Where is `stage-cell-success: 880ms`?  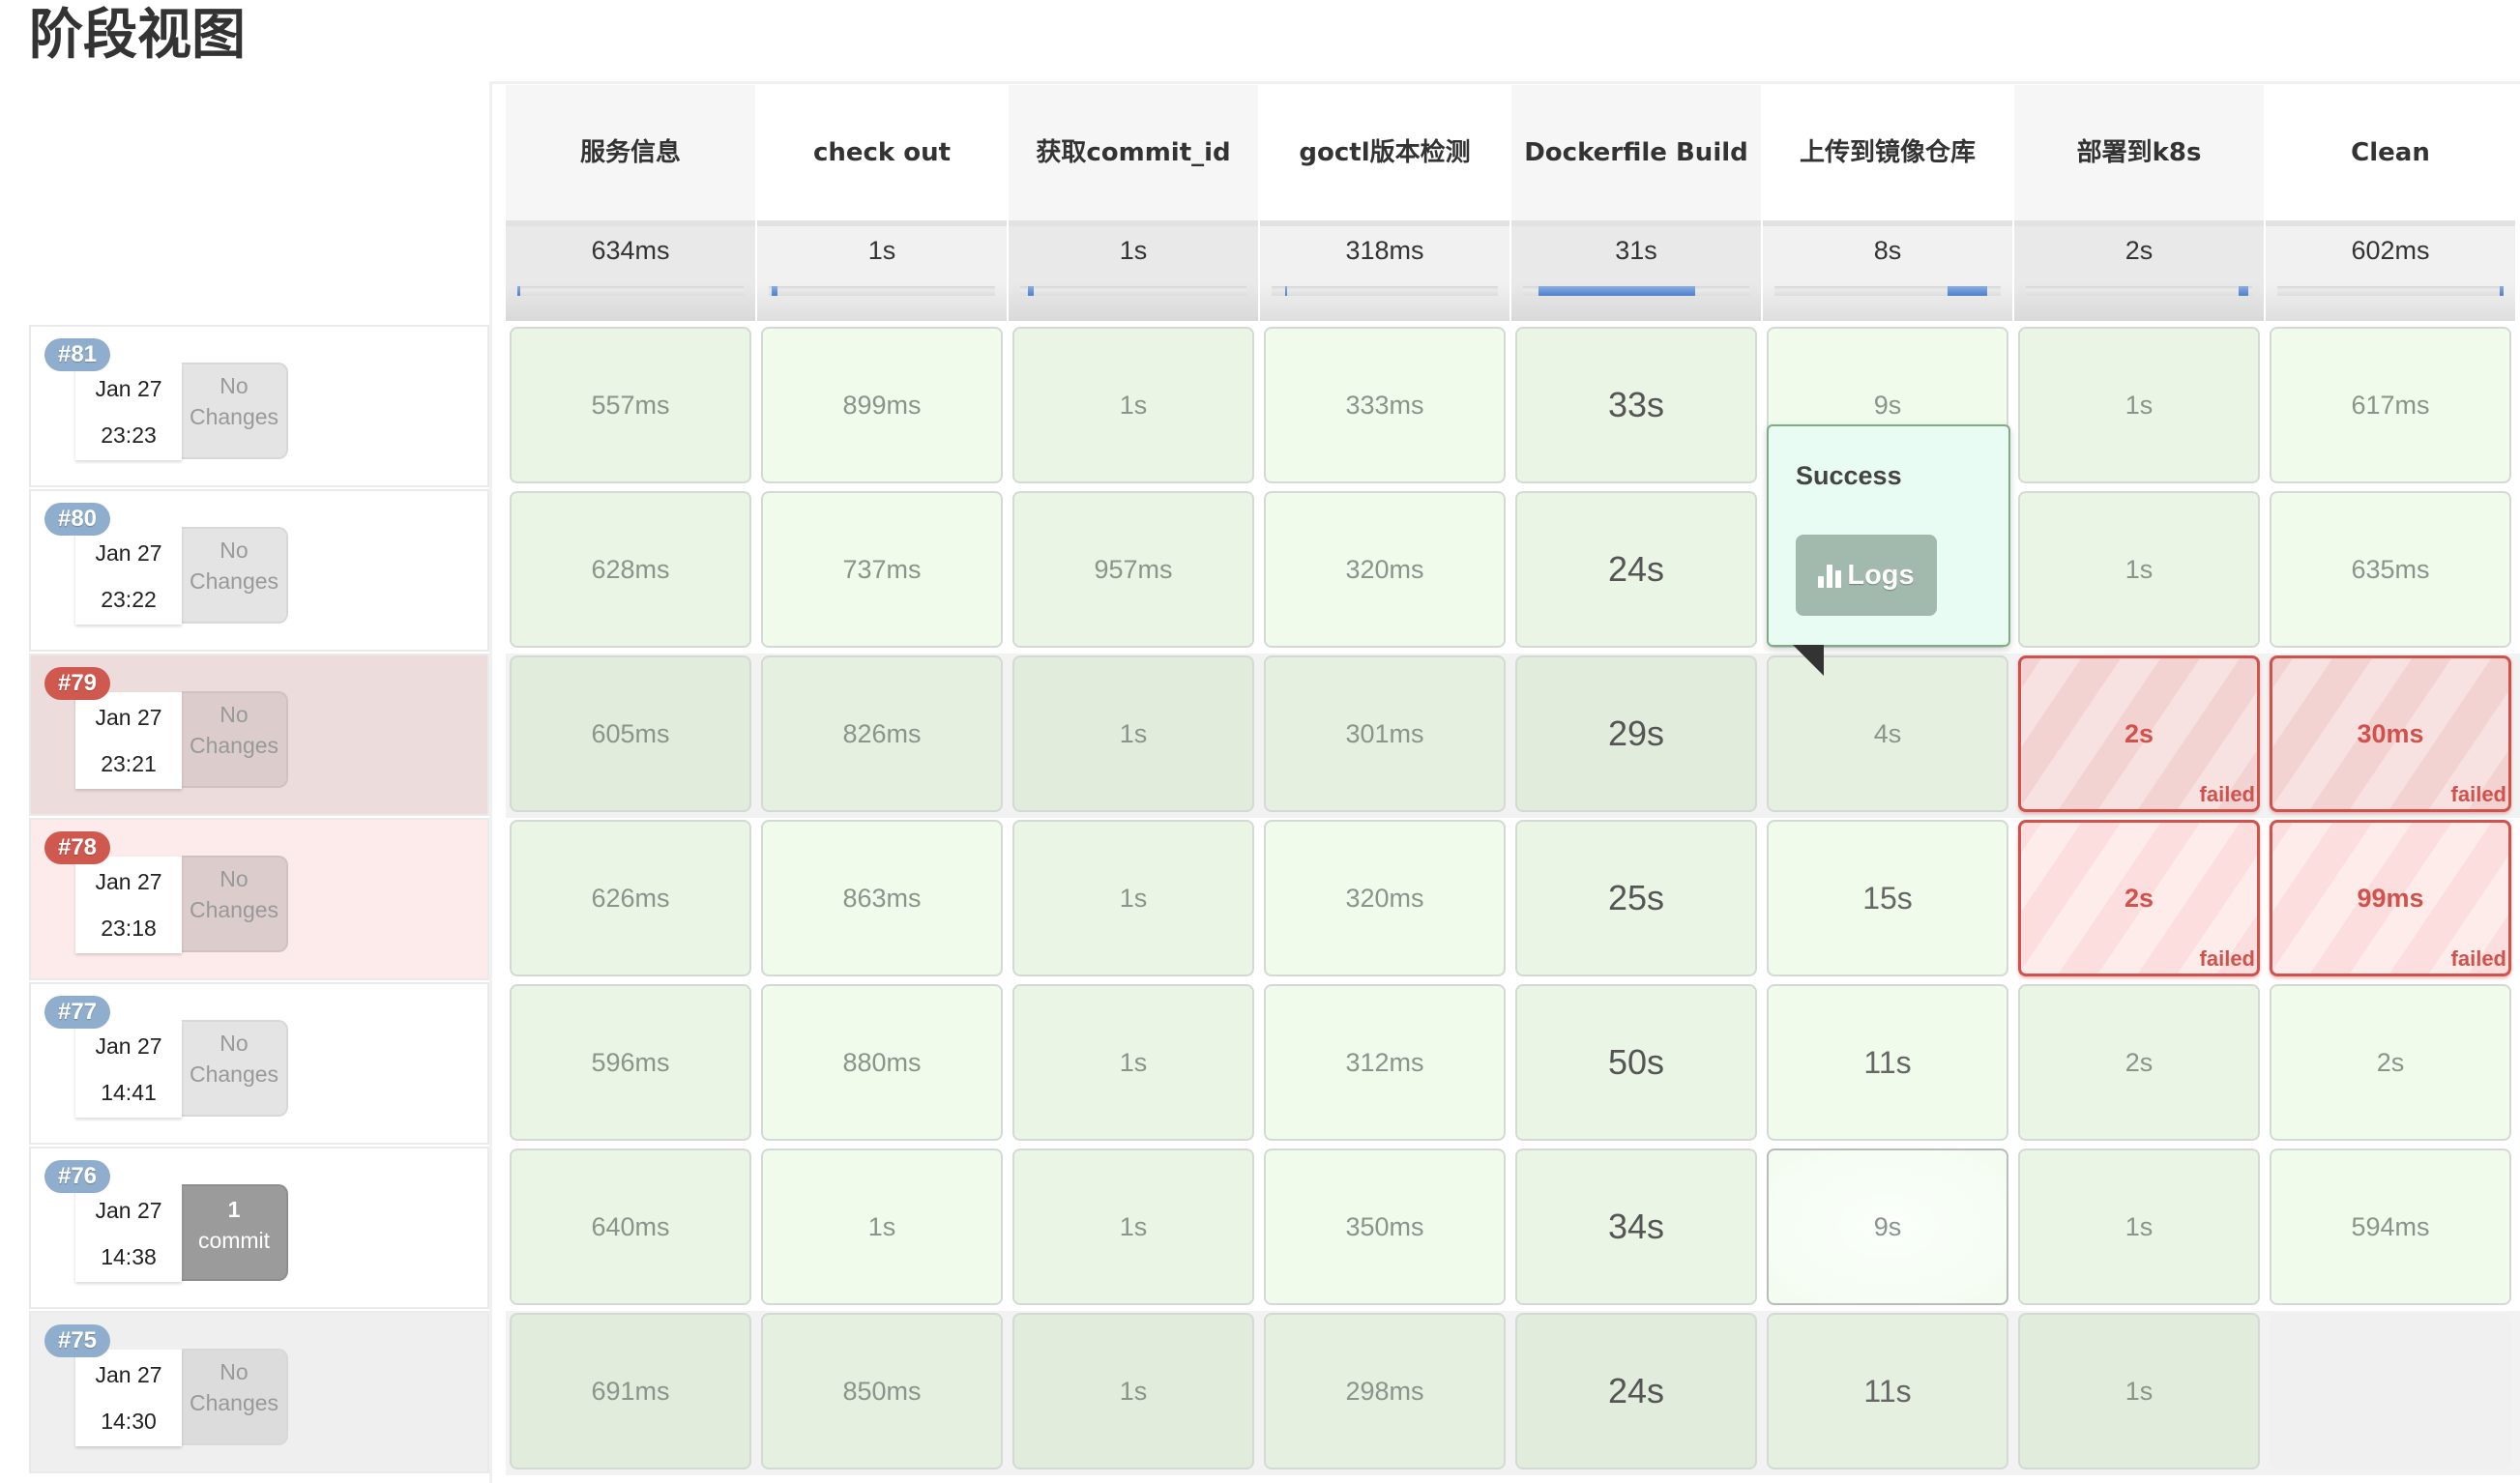
stage-cell-success: 880ms is located at coordinates (882, 1062).